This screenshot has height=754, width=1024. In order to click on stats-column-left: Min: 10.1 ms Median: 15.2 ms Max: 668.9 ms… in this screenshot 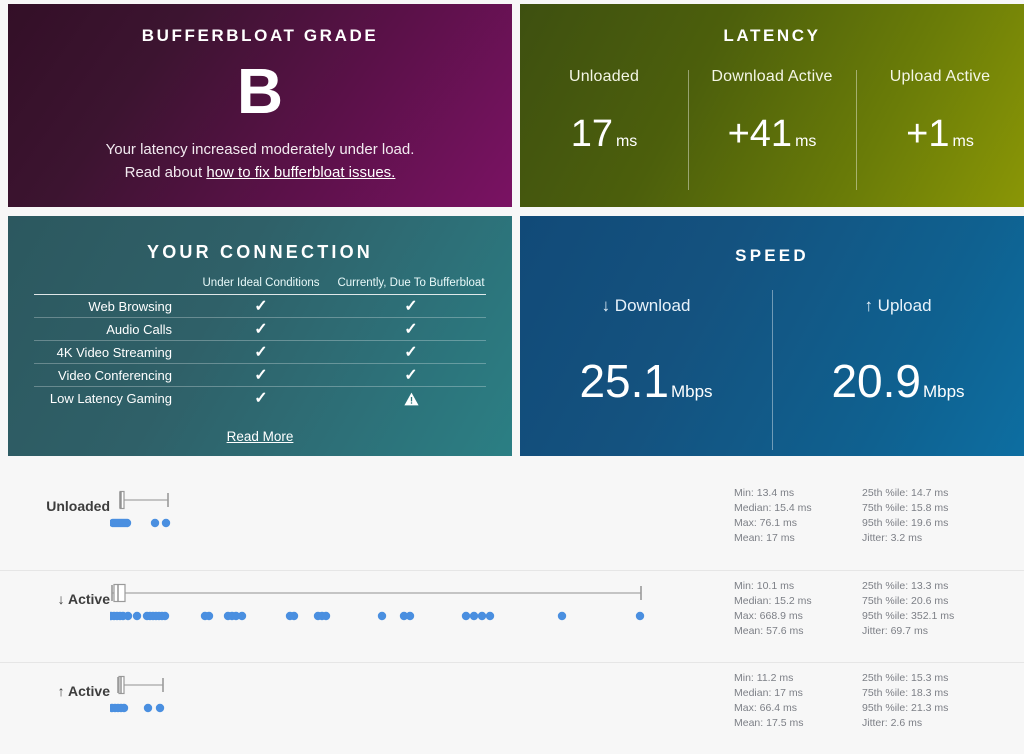, I will do `click(796, 609)`.